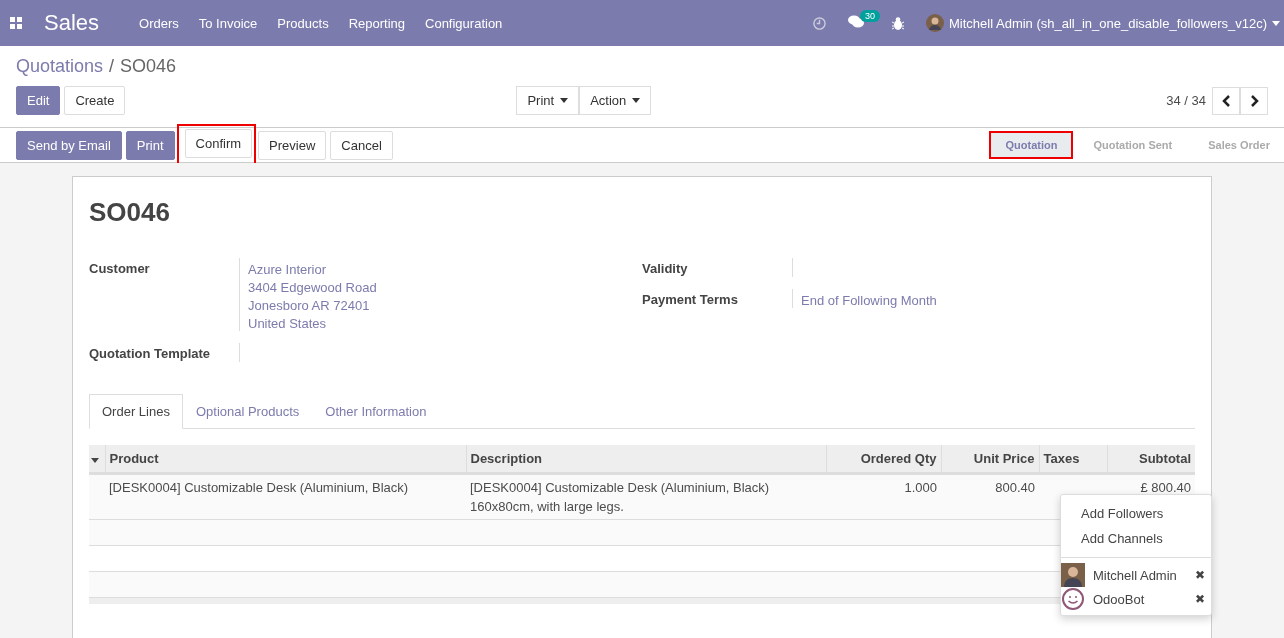 The height and width of the screenshot is (638, 1284). Describe the element at coordinates (228, 23) in the screenshot. I see `menu-item: To Invoice` at that location.